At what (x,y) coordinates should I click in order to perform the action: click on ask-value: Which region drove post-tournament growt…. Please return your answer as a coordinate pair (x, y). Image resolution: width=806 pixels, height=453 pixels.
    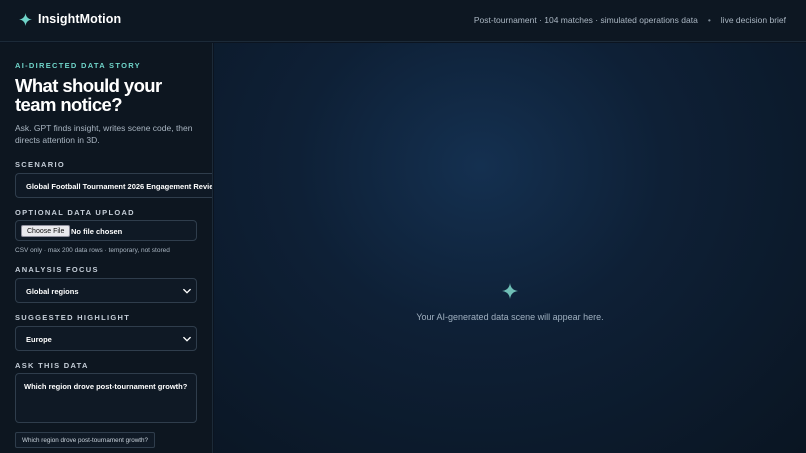
    Looking at the image, I should click on (106, 386).